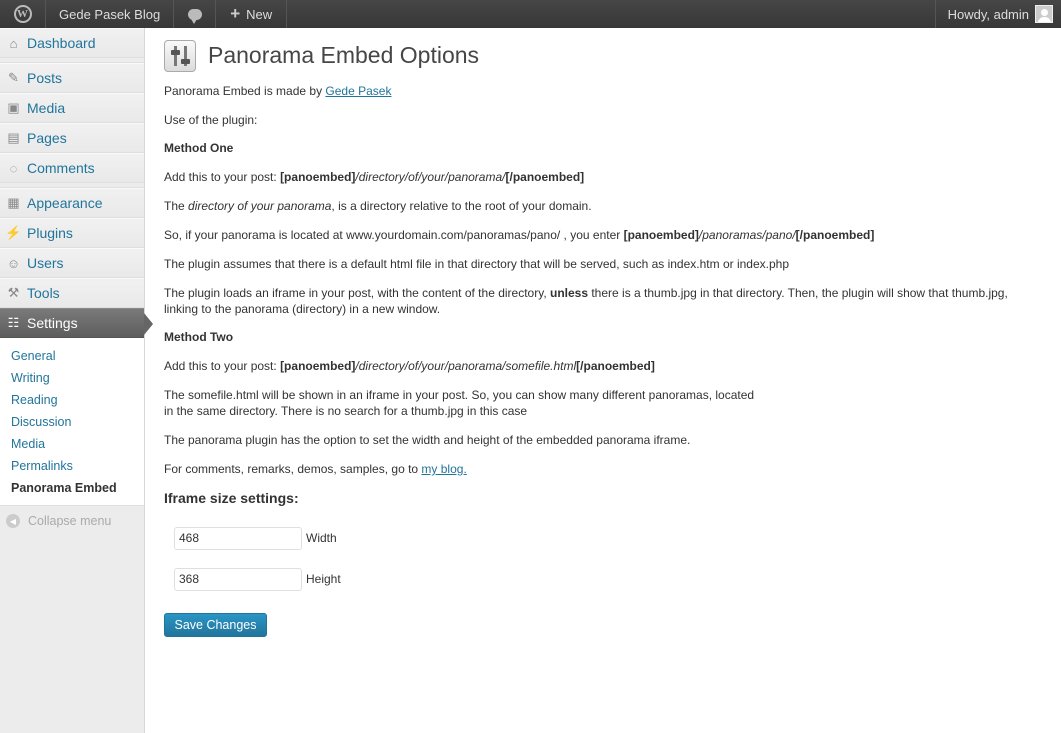 Image resolution: width=1061 pixels, height=733 pixels. I want to click on appearance-icon: ▦, so click(13, 202).